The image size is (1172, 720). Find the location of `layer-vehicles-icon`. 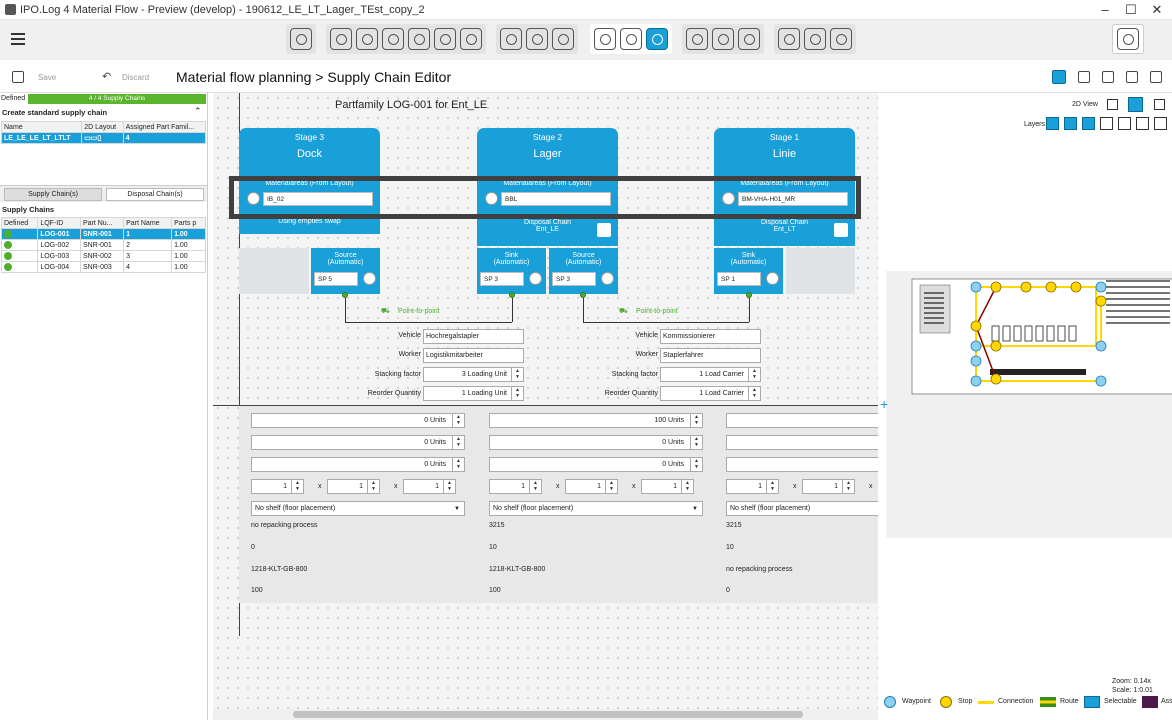

layer-vehicles-icon is located at coordinates (1160, 123).